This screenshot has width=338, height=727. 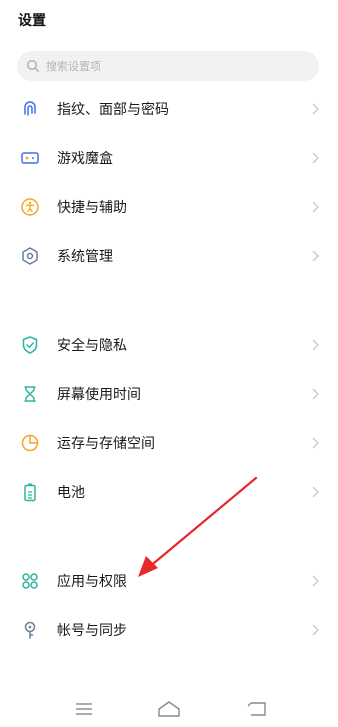 I want to click on settings-item-security: 安全与隐私, so click(x=169, y=345).